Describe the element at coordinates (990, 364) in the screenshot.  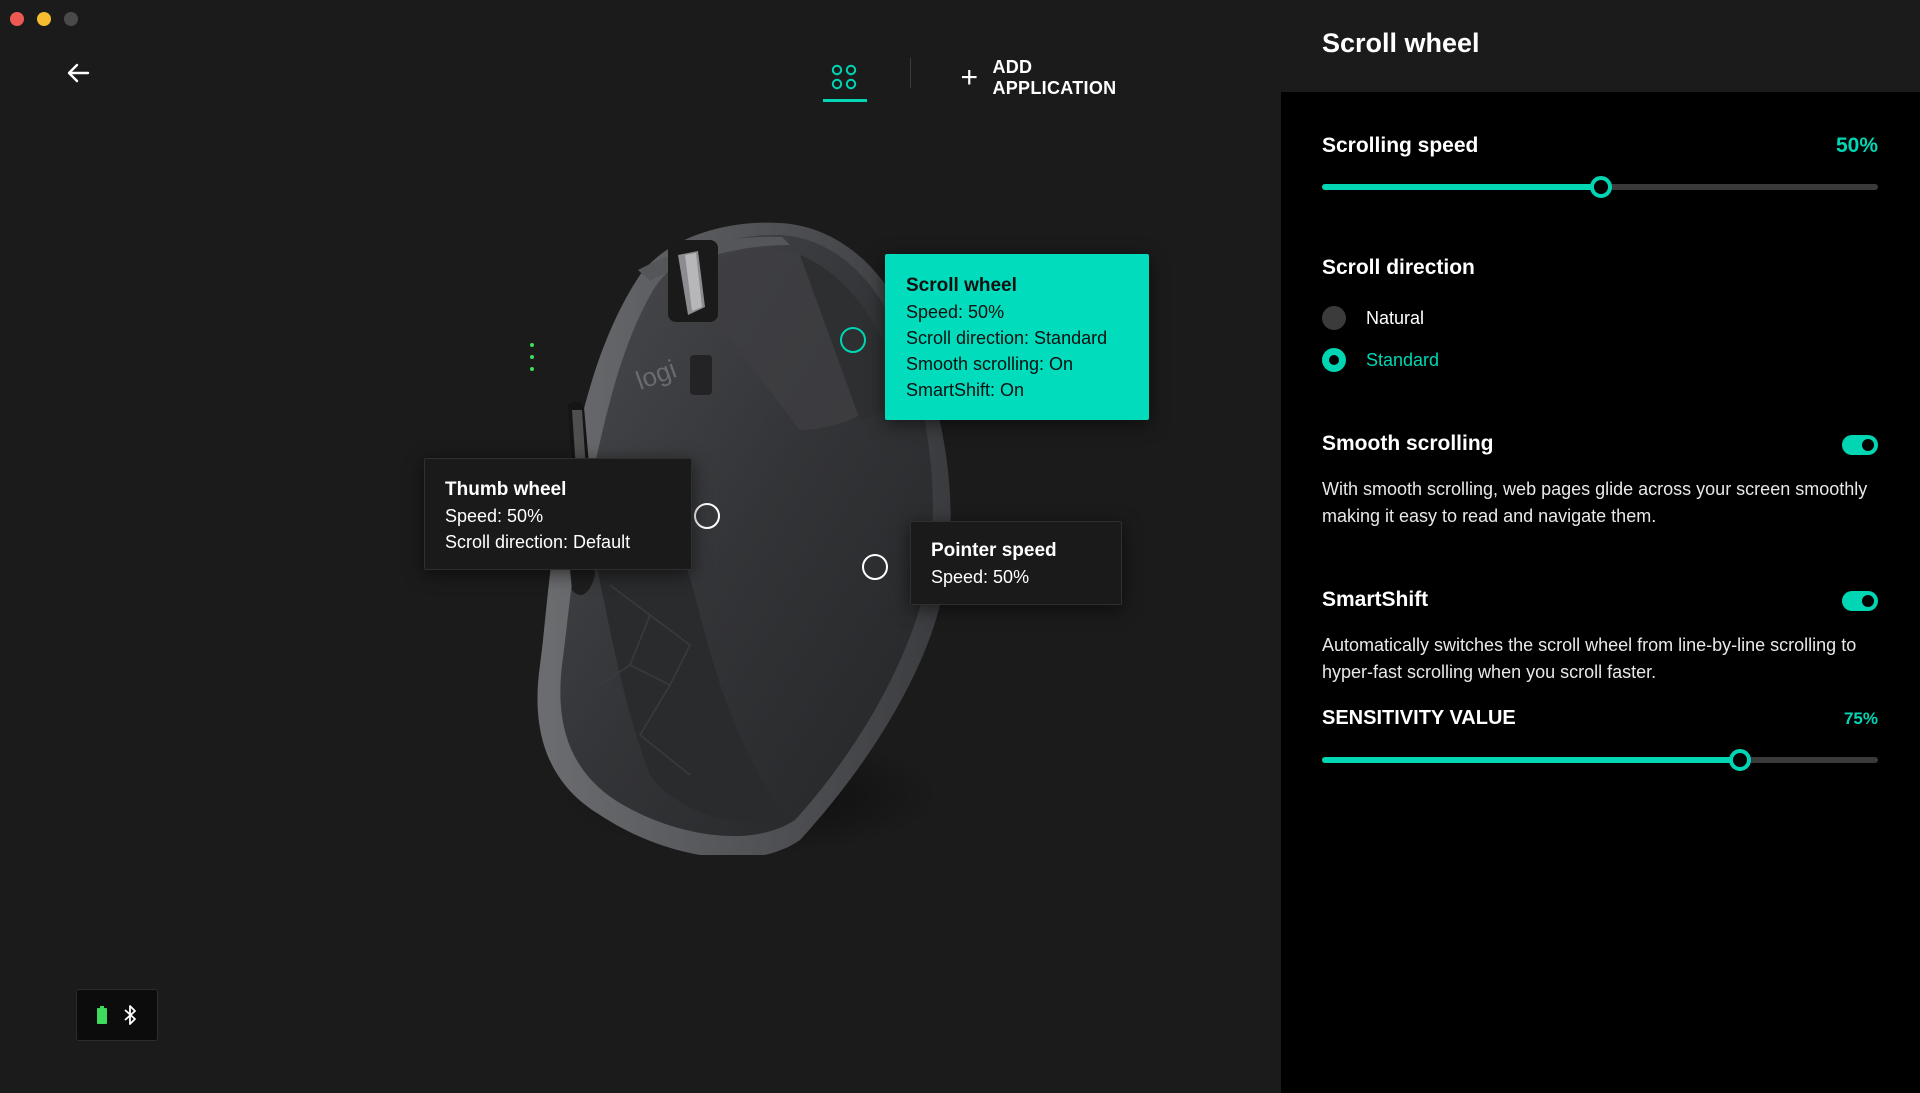
I see `callout-line: Smooth scrolling: On` at that location.